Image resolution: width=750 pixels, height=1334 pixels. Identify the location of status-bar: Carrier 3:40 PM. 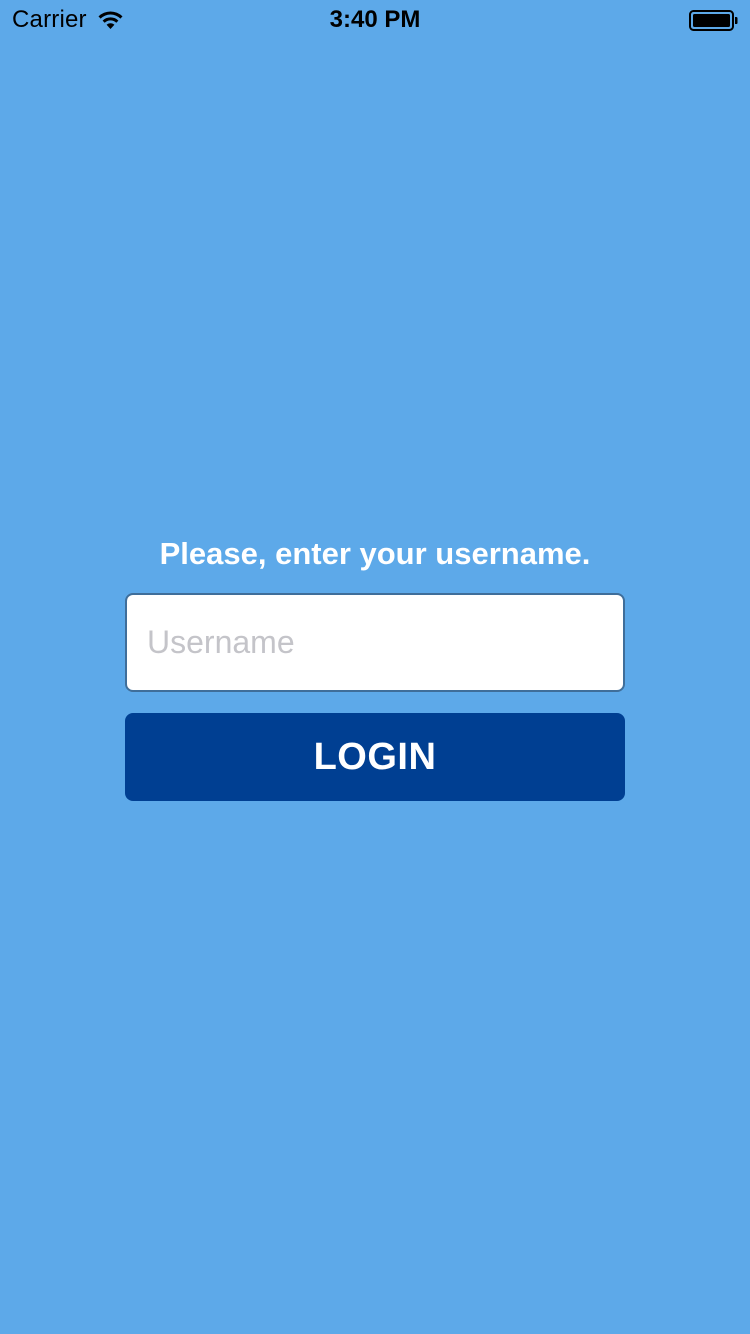
(375, 20).